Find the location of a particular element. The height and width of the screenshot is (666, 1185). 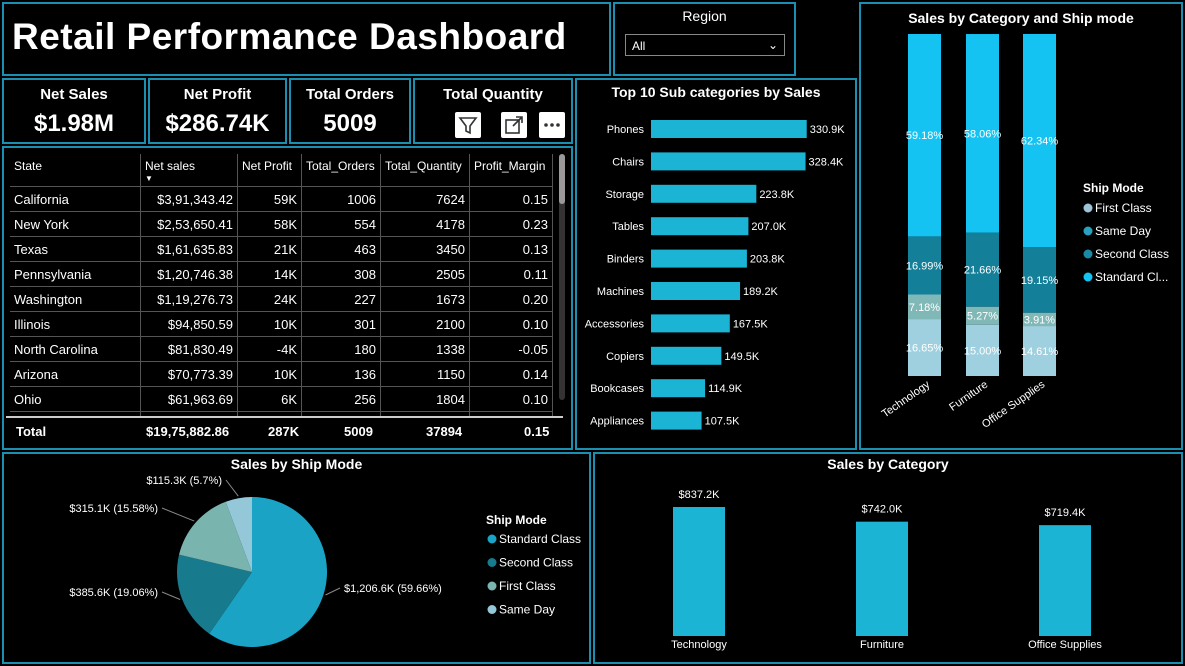

data-label: 15.00% is located at coordinates (983, 351).